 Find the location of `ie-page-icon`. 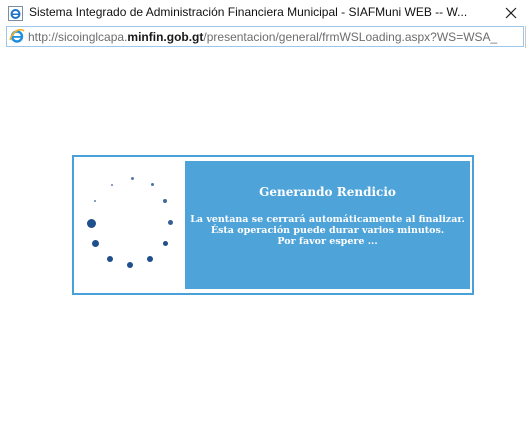

ie-page-icon is located at coordinates (15, 13).